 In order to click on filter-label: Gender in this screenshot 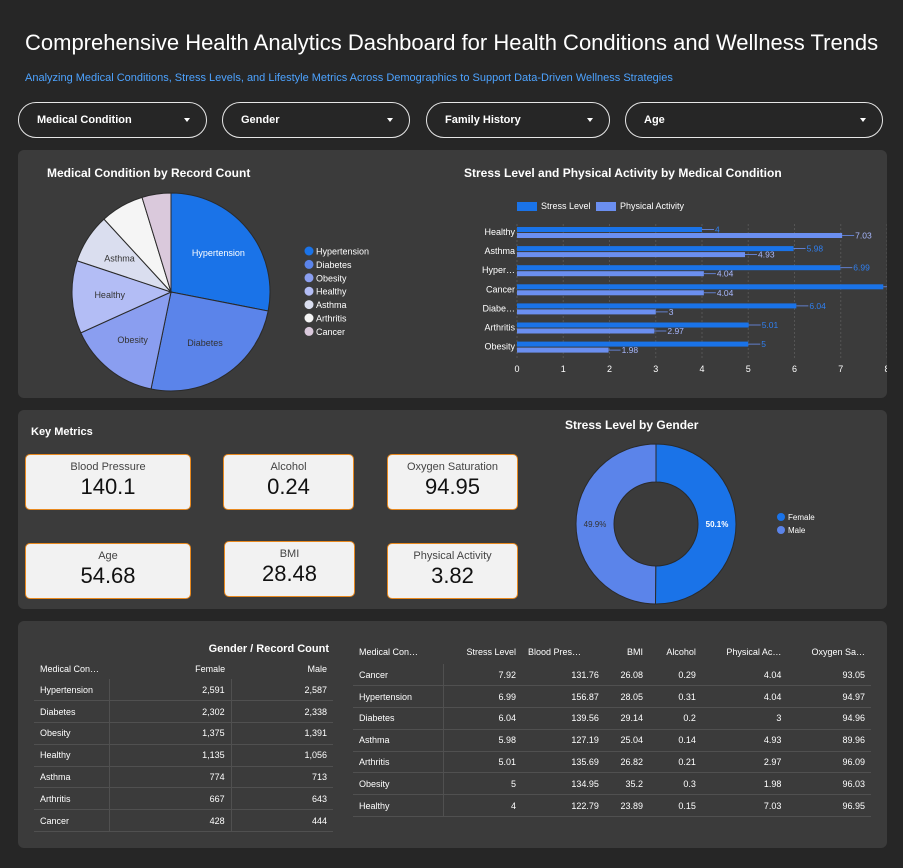, I will do `click(260, 120)`.